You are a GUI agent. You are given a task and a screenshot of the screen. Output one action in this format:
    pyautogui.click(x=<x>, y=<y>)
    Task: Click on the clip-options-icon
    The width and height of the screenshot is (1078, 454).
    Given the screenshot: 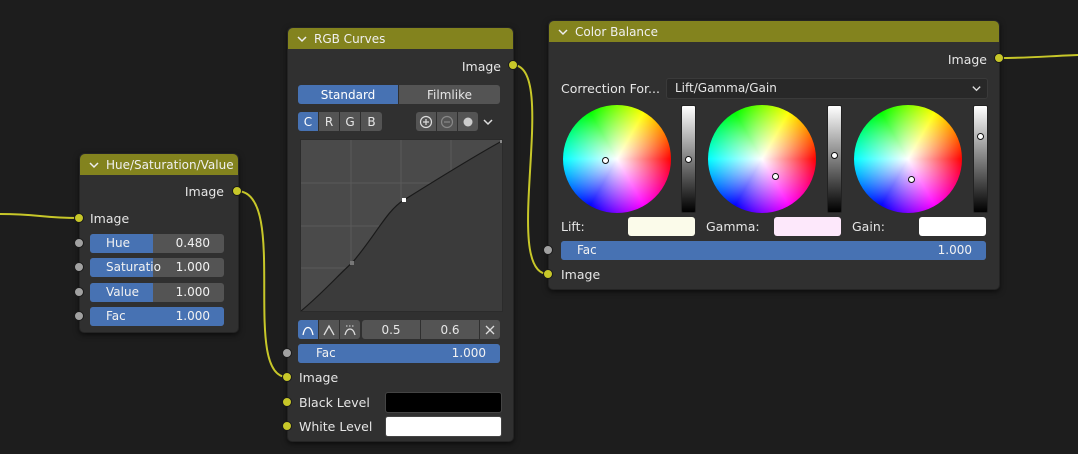 What is the action you would take?
    pyautogui.click(x=468, y=121)
    